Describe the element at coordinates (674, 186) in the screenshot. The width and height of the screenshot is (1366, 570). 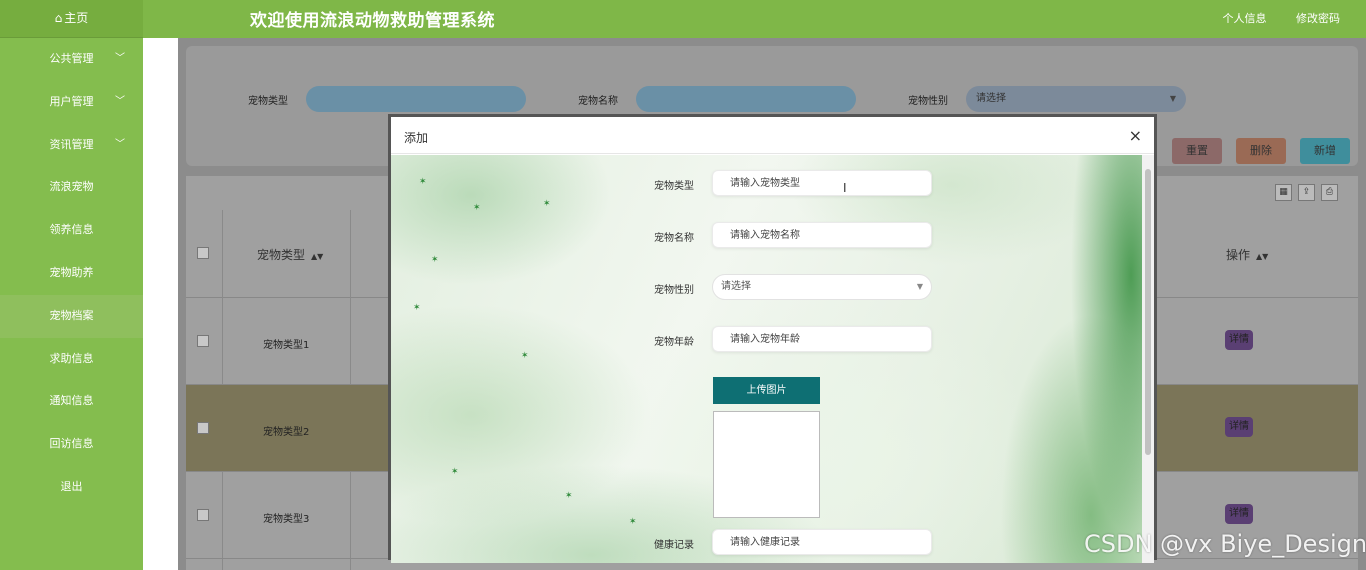
I see `pet-type-label: 宠物类型` at that location.